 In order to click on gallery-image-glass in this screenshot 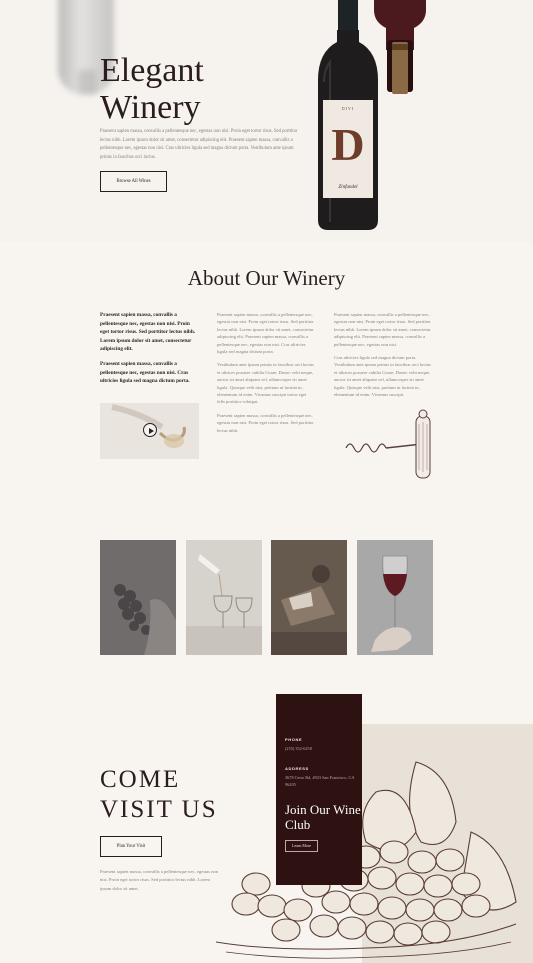, I will do `click(395, 597)`.